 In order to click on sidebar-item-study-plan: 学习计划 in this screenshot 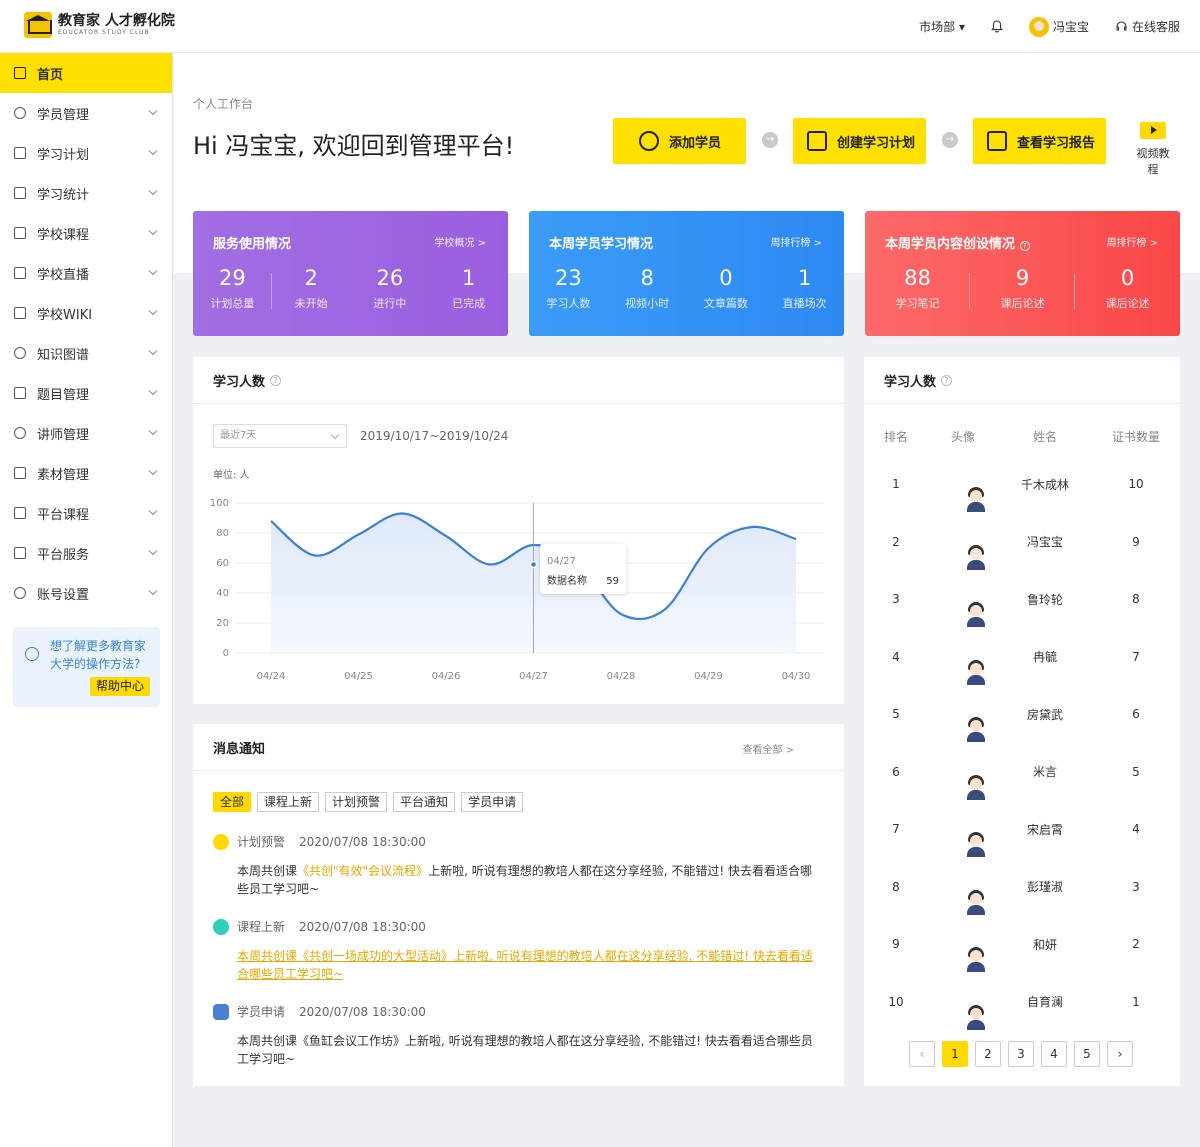, I will do `click(86, 153)`.